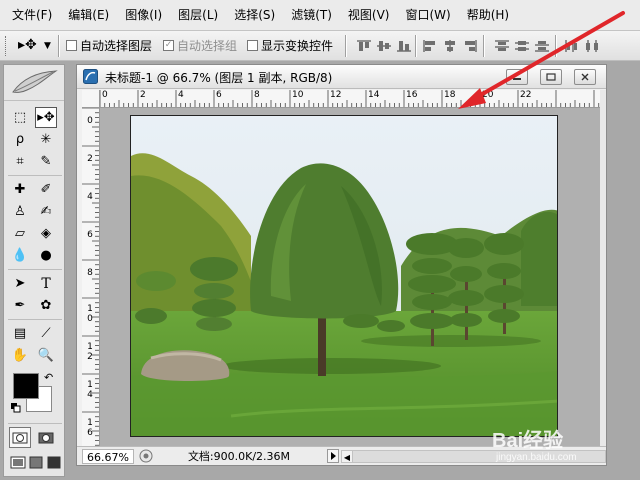 Image resolution: width=640 pixels, height=480 pixels. I want to click on menu-layer: 图层(L), so click(198, 15).